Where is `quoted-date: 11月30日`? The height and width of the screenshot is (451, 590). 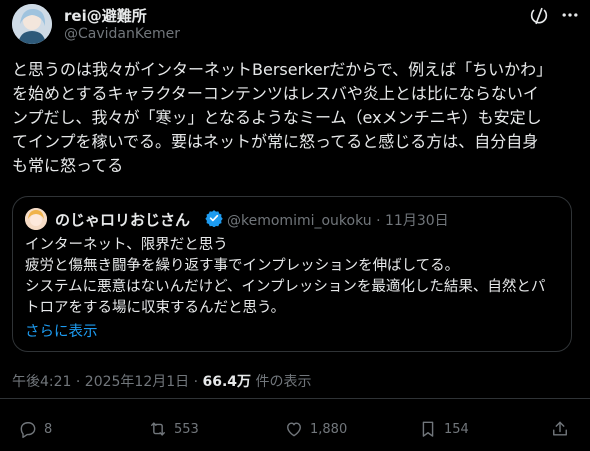
quoted-date: 11月30日 is located at coordinates (417, 221).